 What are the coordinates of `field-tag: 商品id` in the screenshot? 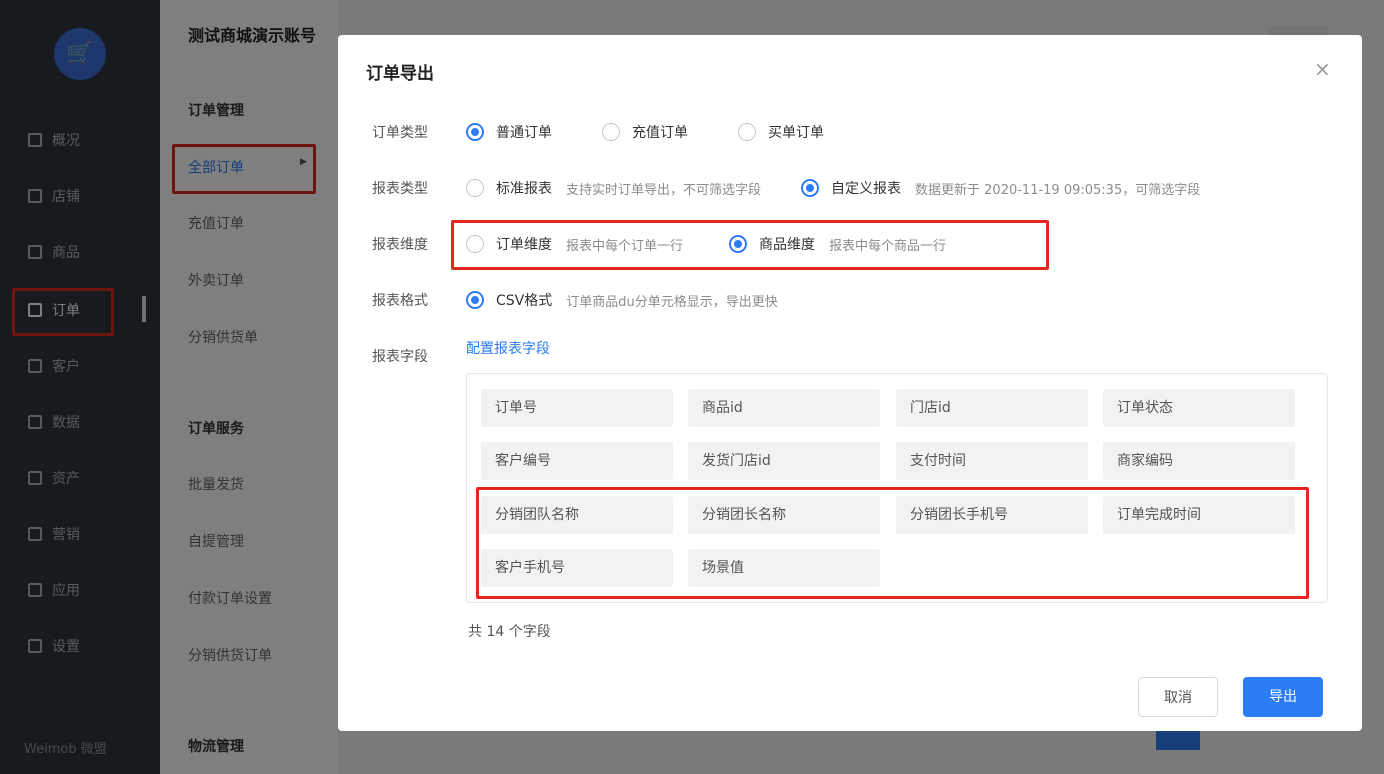 It's located at (784, 408).